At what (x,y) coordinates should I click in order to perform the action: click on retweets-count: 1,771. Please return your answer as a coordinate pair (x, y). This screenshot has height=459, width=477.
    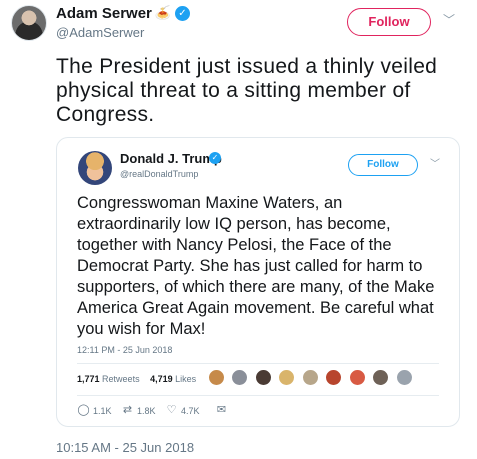
    Looking at the image, I should click on (88, 379).